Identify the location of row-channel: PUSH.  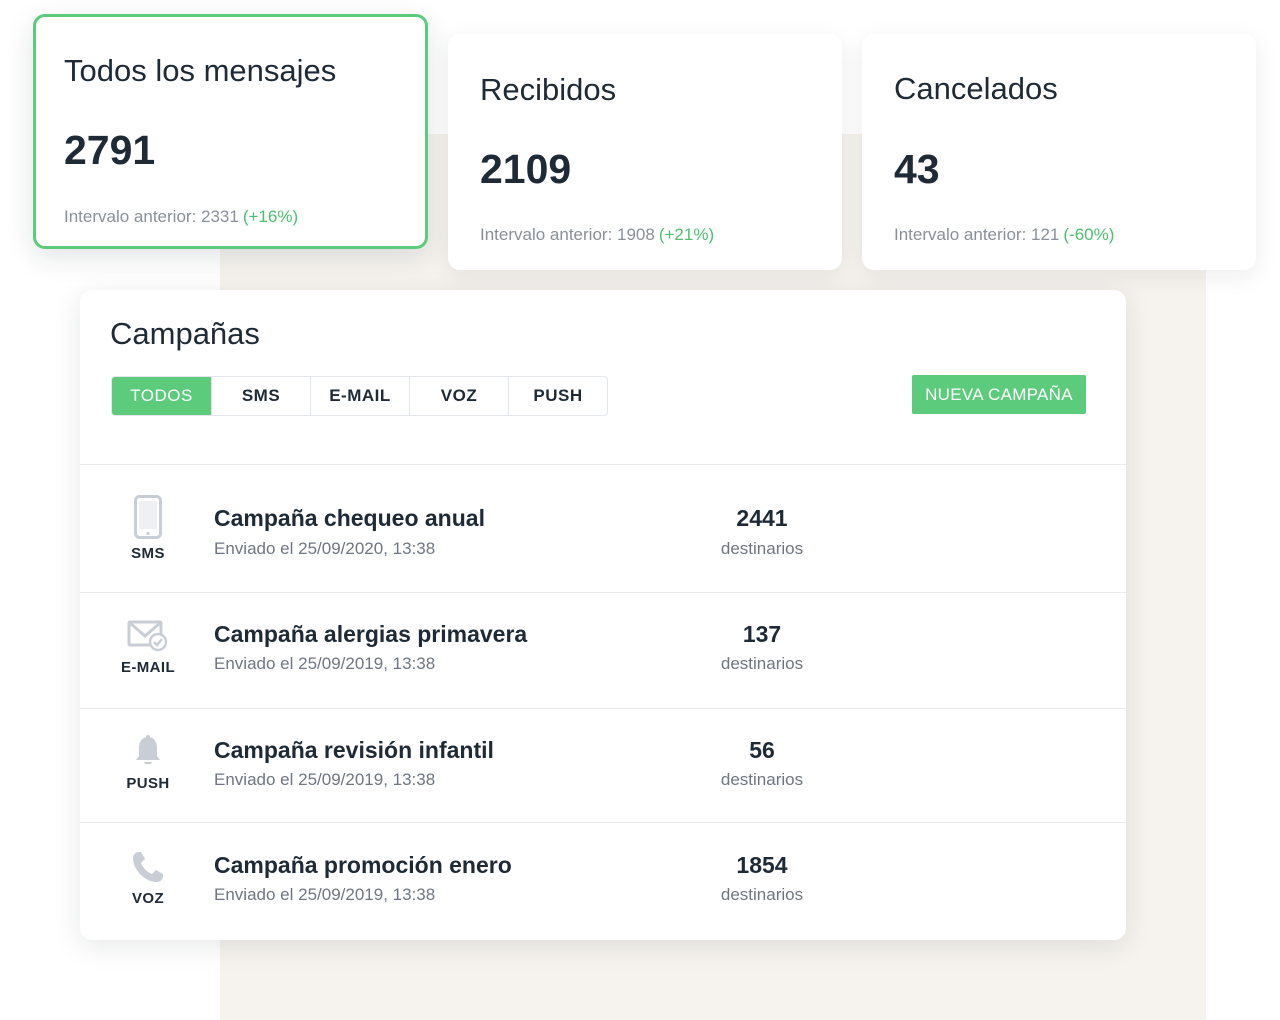
(148, 766).